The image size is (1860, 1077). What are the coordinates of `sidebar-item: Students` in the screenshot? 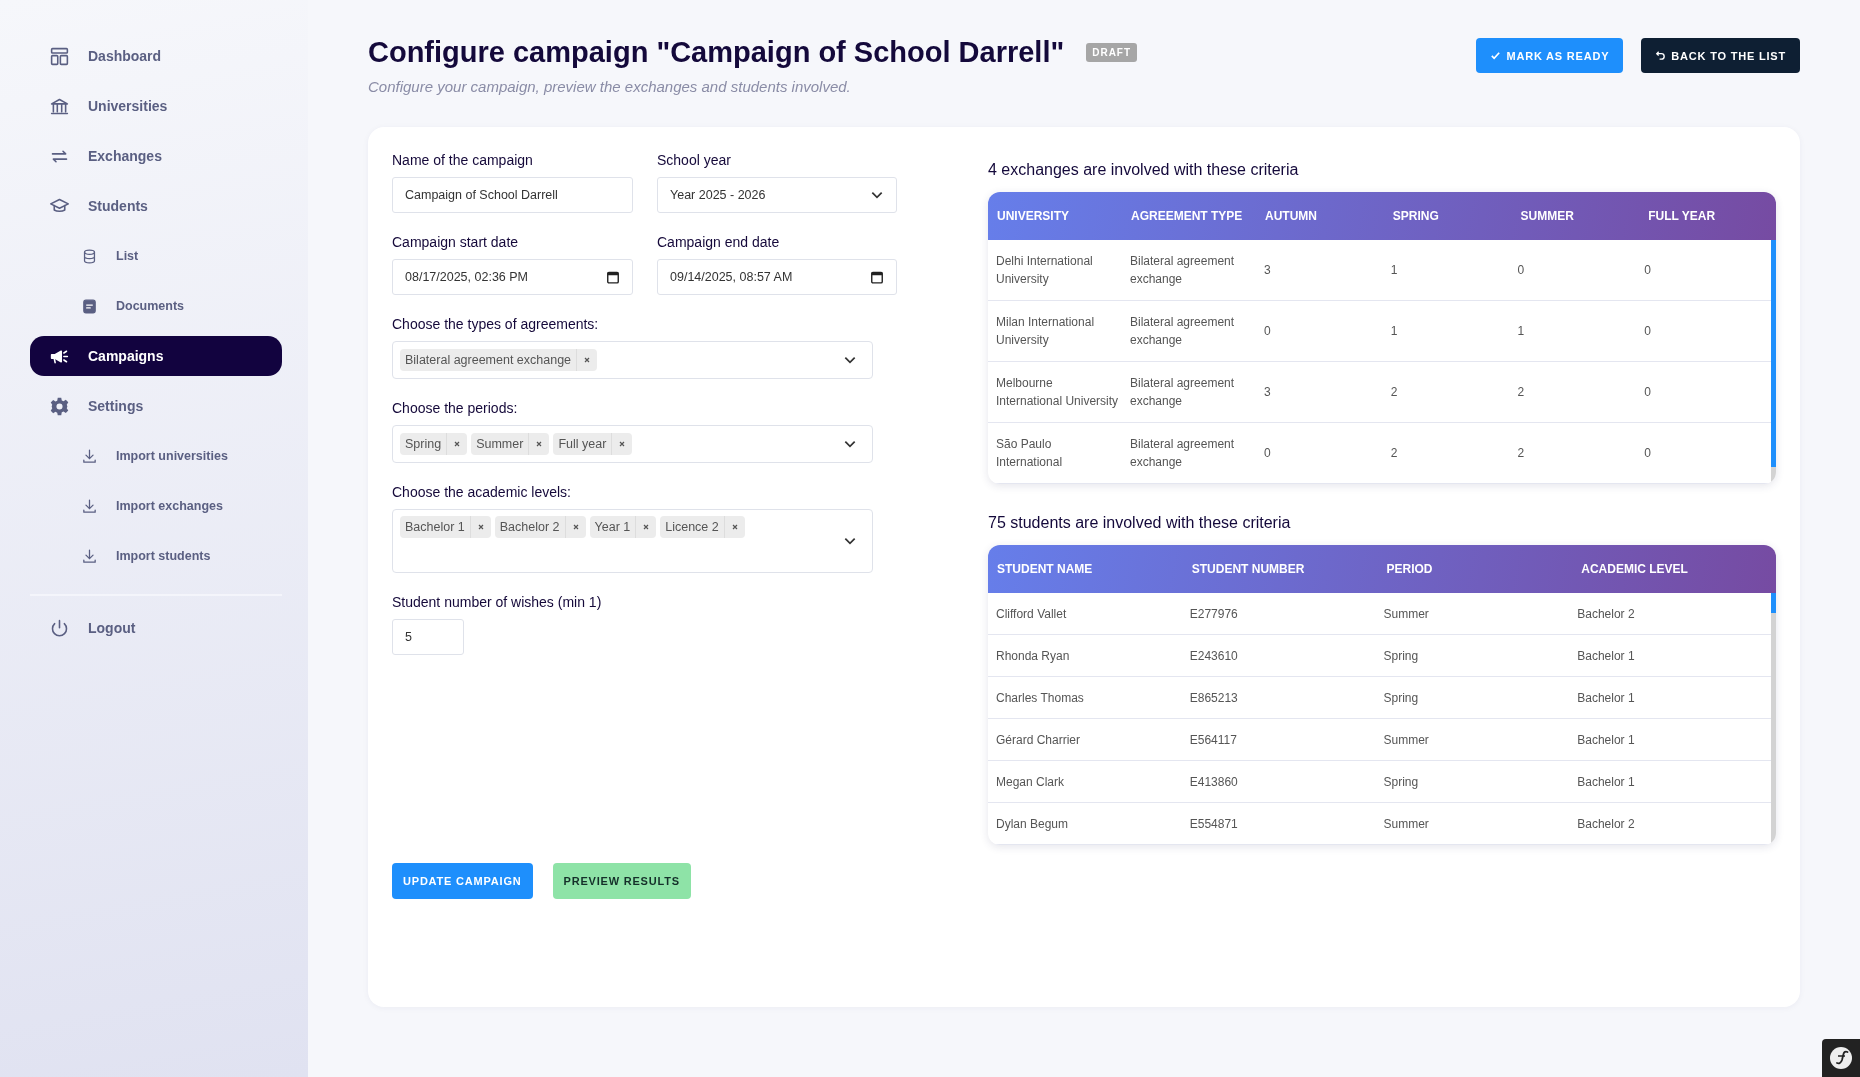 It's located at (156, 206).